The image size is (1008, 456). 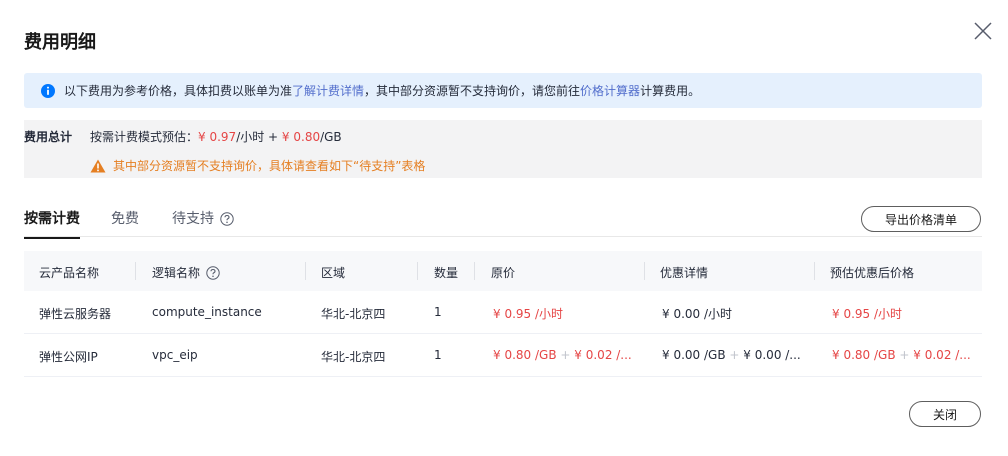 I want to click on tab-pending-support: 待支持, so click(x=203, y=218).